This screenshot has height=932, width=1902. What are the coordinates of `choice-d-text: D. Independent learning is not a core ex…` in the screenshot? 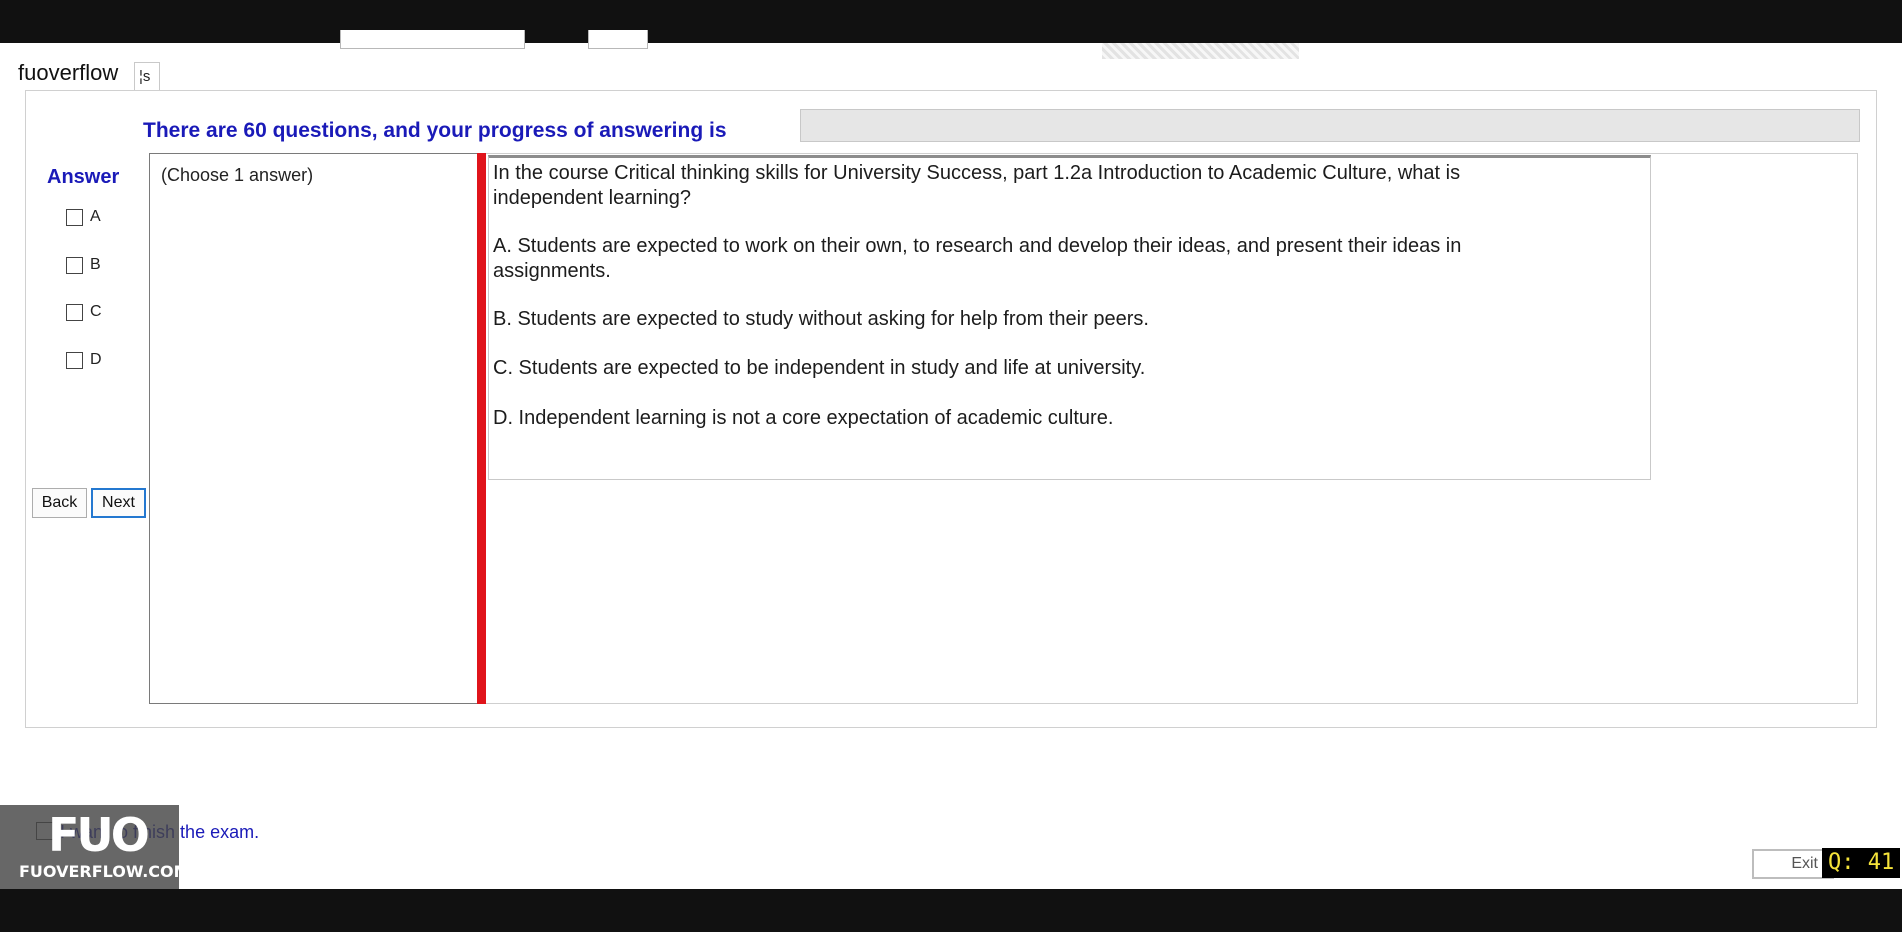 It's located at (803, 418).